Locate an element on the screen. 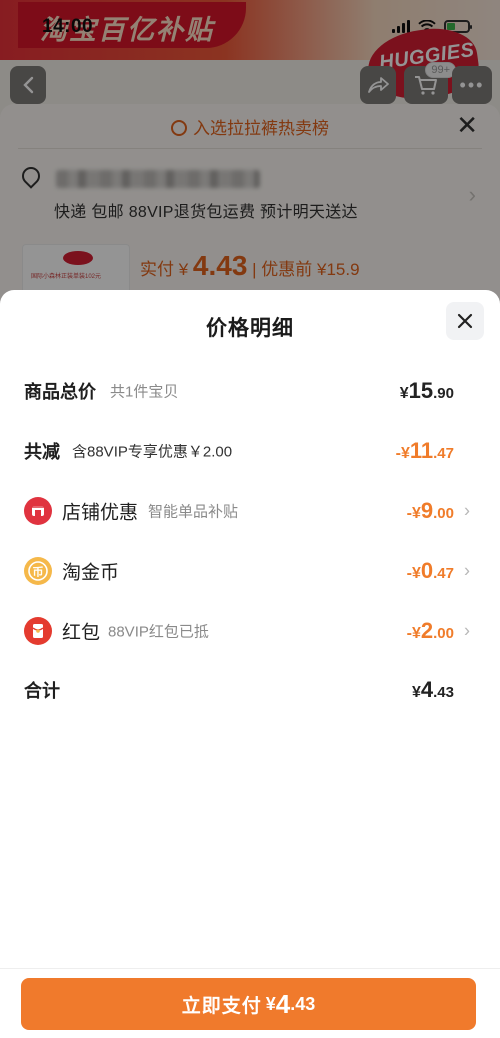 Image resolution: width=500 pixels, height=1038 pixels. row-grand-total: 合计 ¥4.43 is located at coordinates (250, 690).